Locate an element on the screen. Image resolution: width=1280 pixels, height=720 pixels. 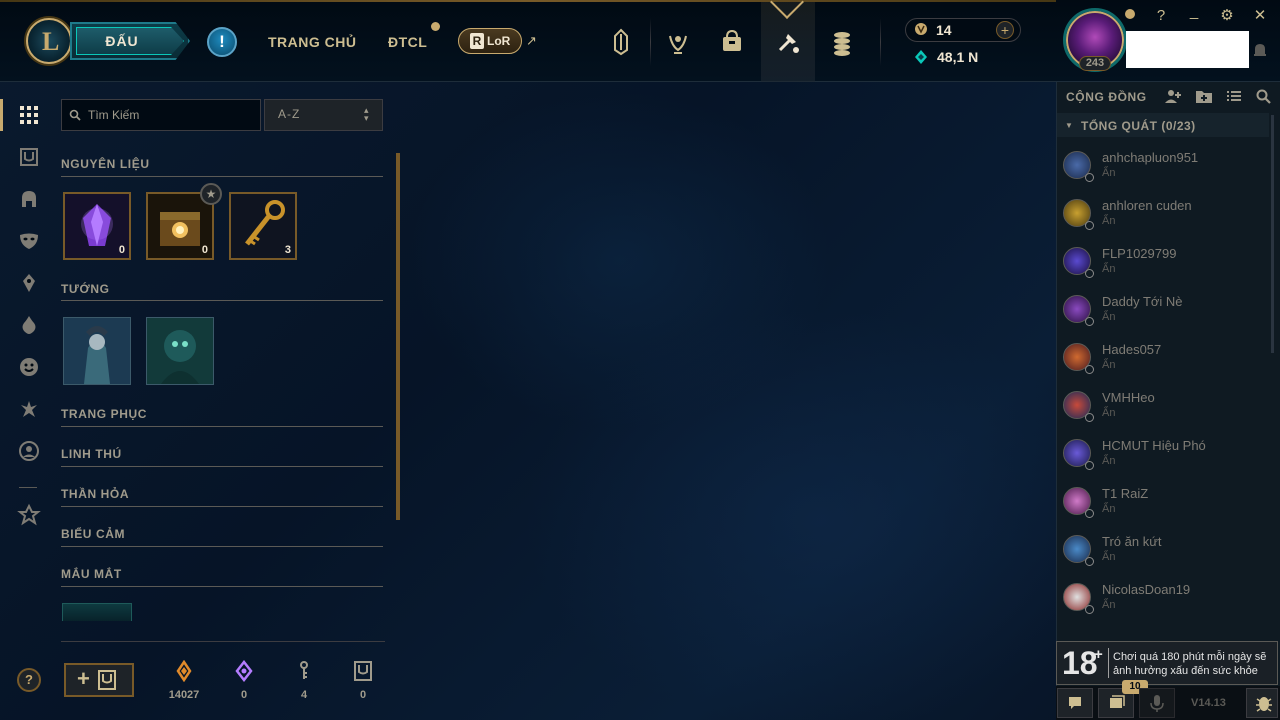
friend-row: VMHHeo Ẩn is located at coordinates (1163, 409).